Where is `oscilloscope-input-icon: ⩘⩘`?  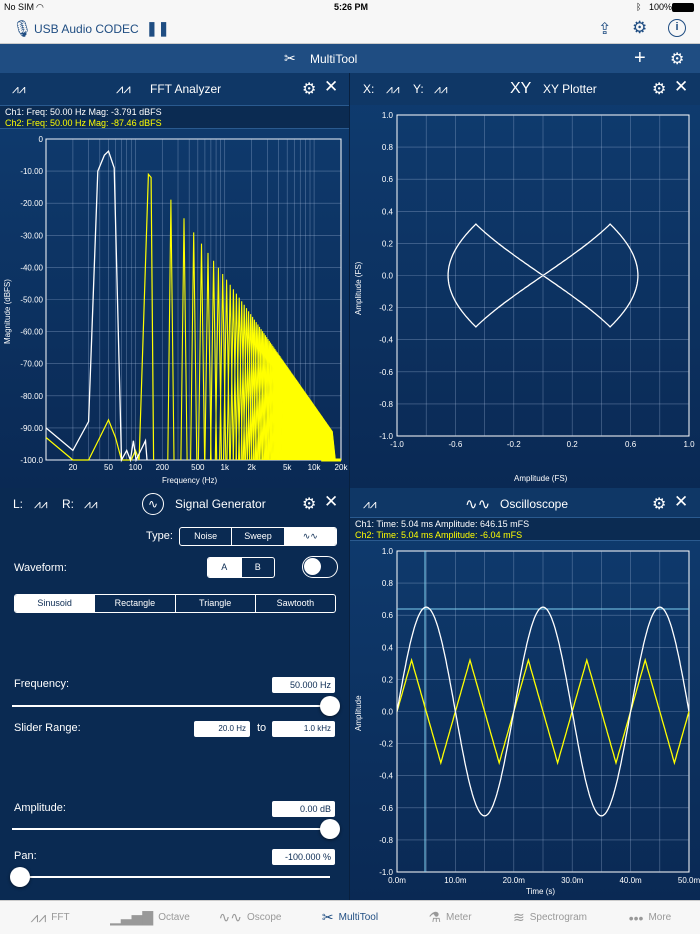 oscilloscope-input-icon: ⩘⩘ is located at coordinates (370, 504).